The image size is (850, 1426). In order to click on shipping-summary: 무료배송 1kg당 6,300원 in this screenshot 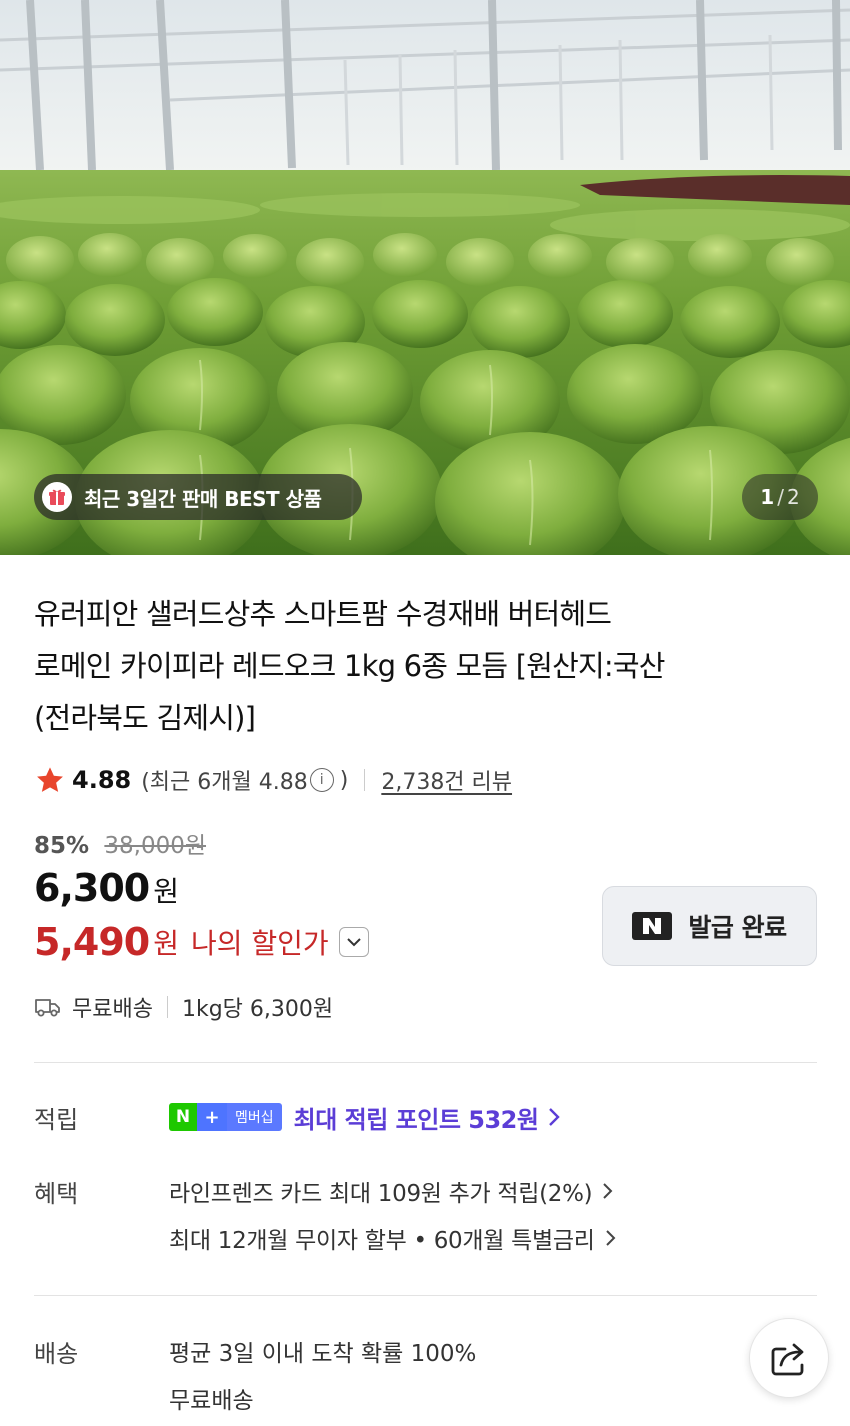, I will do `click(183, 1007)`.